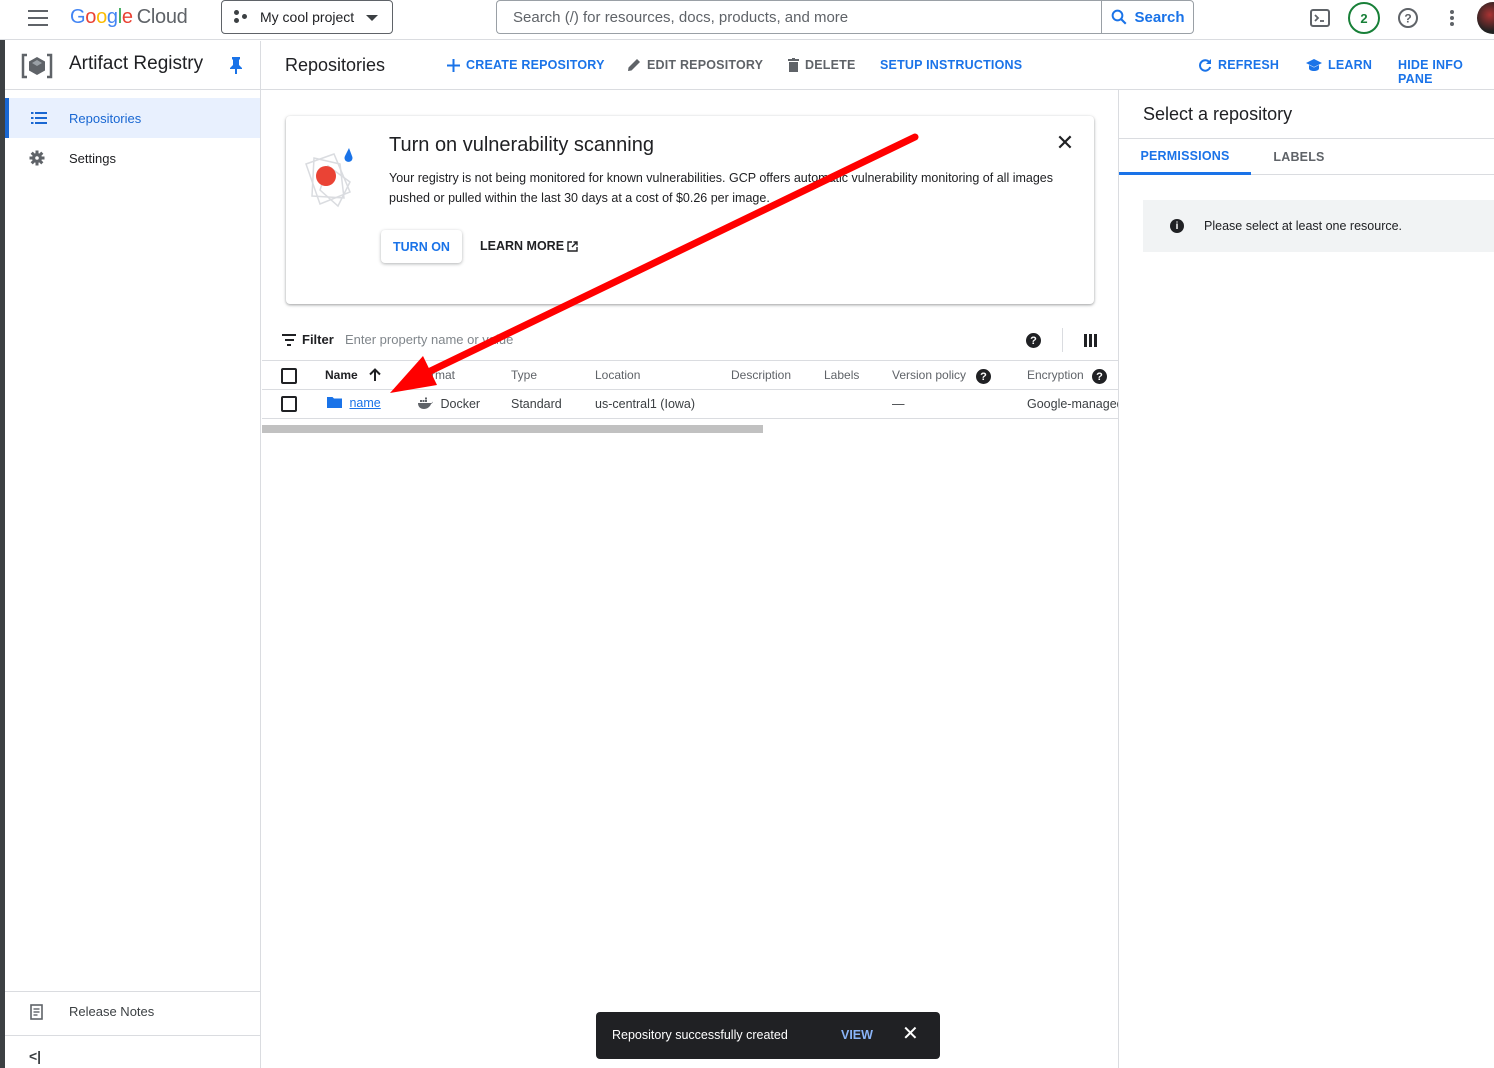 The image size is (1494, 1068). I want to click on sidebar-item-label: Repositories, so click(105, 118).